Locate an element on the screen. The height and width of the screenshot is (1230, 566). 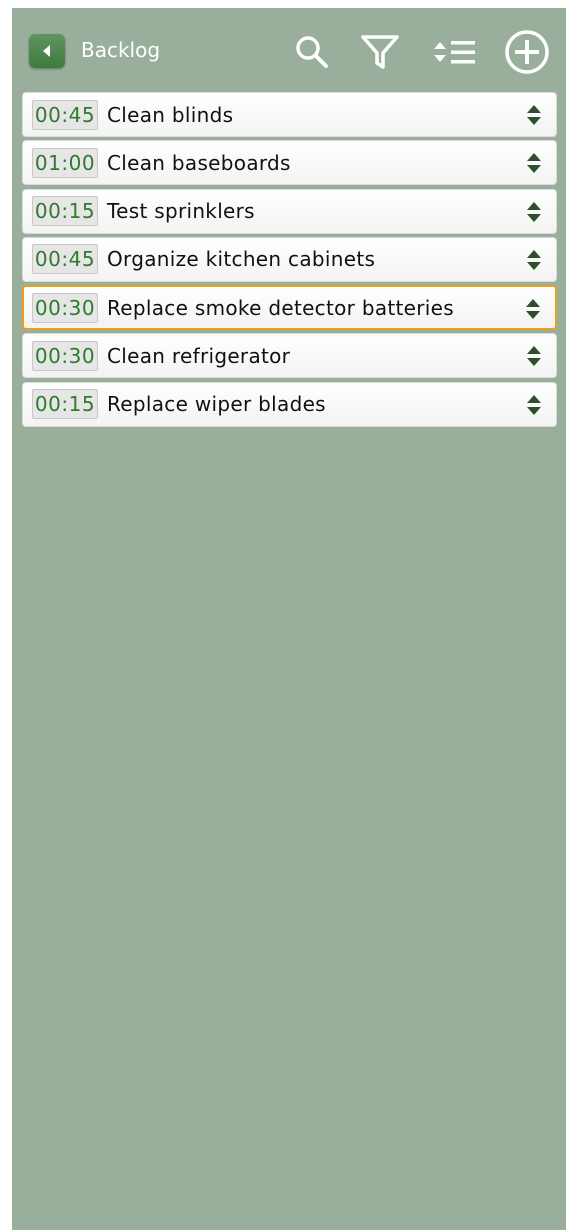
task-row: 00:45 Clean blinds is located at coordinates (289, 114).